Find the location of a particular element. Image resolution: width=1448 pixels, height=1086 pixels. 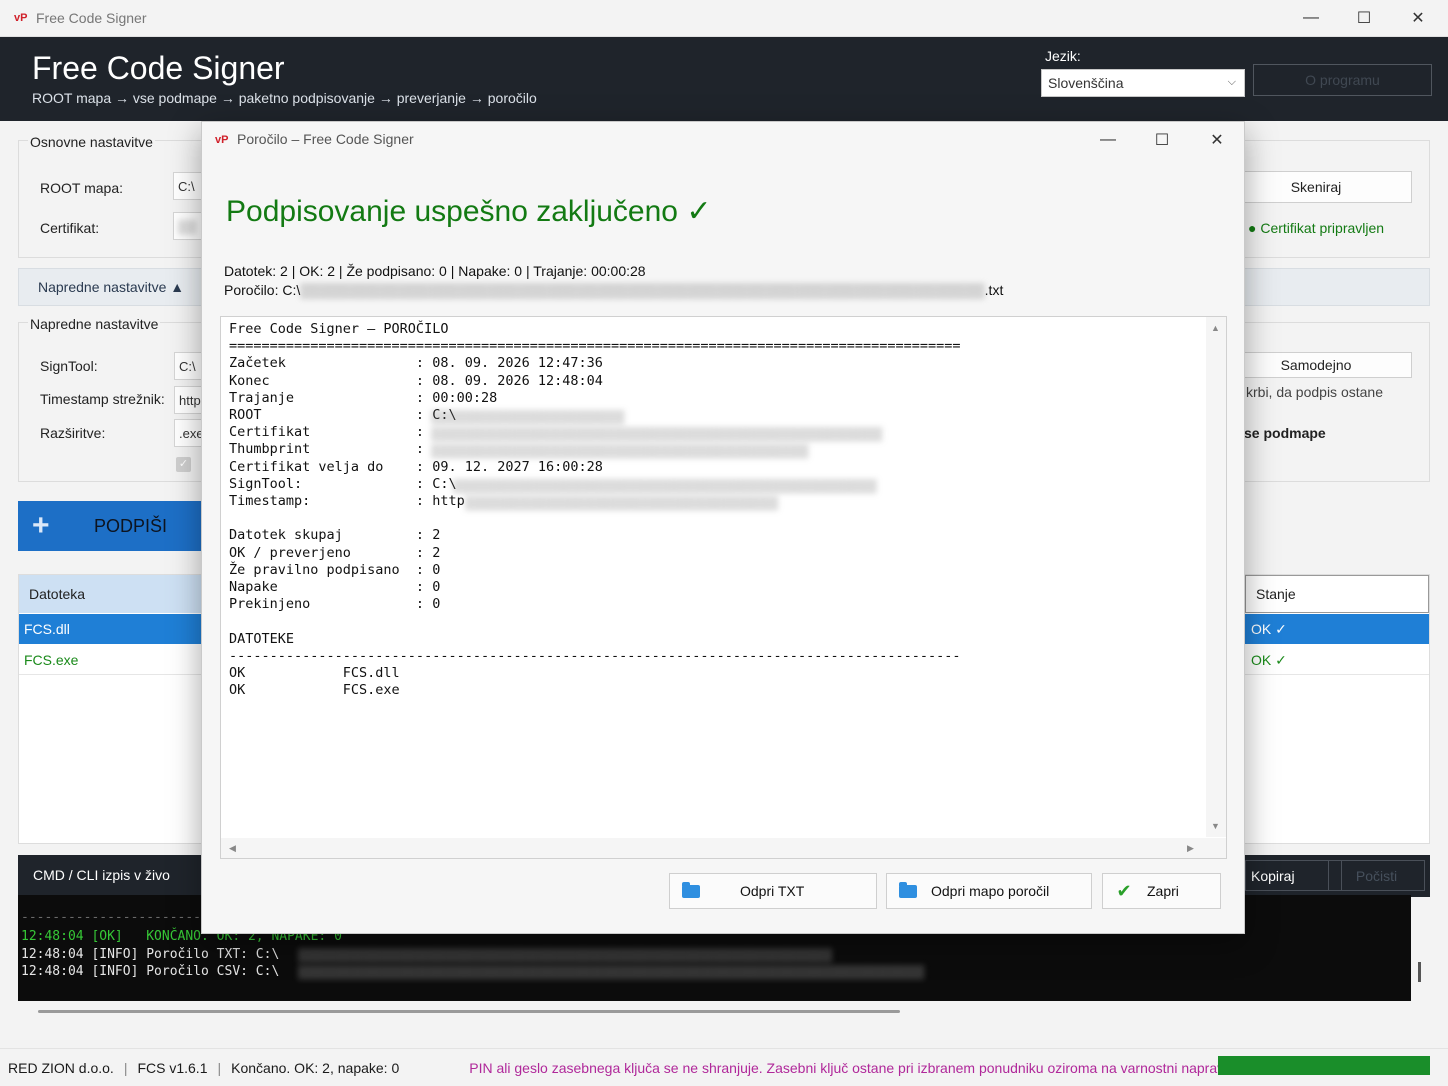

timestamp-label: Timestamp strežnik: is located at coordinates (102, 399).